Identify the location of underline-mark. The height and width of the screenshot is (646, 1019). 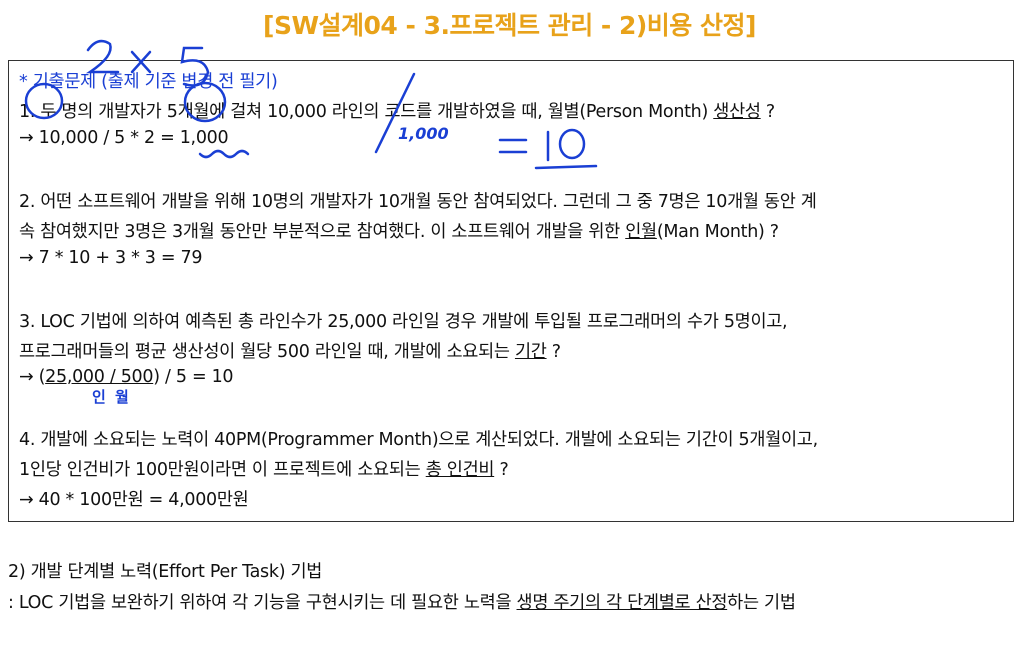
(566, 167).